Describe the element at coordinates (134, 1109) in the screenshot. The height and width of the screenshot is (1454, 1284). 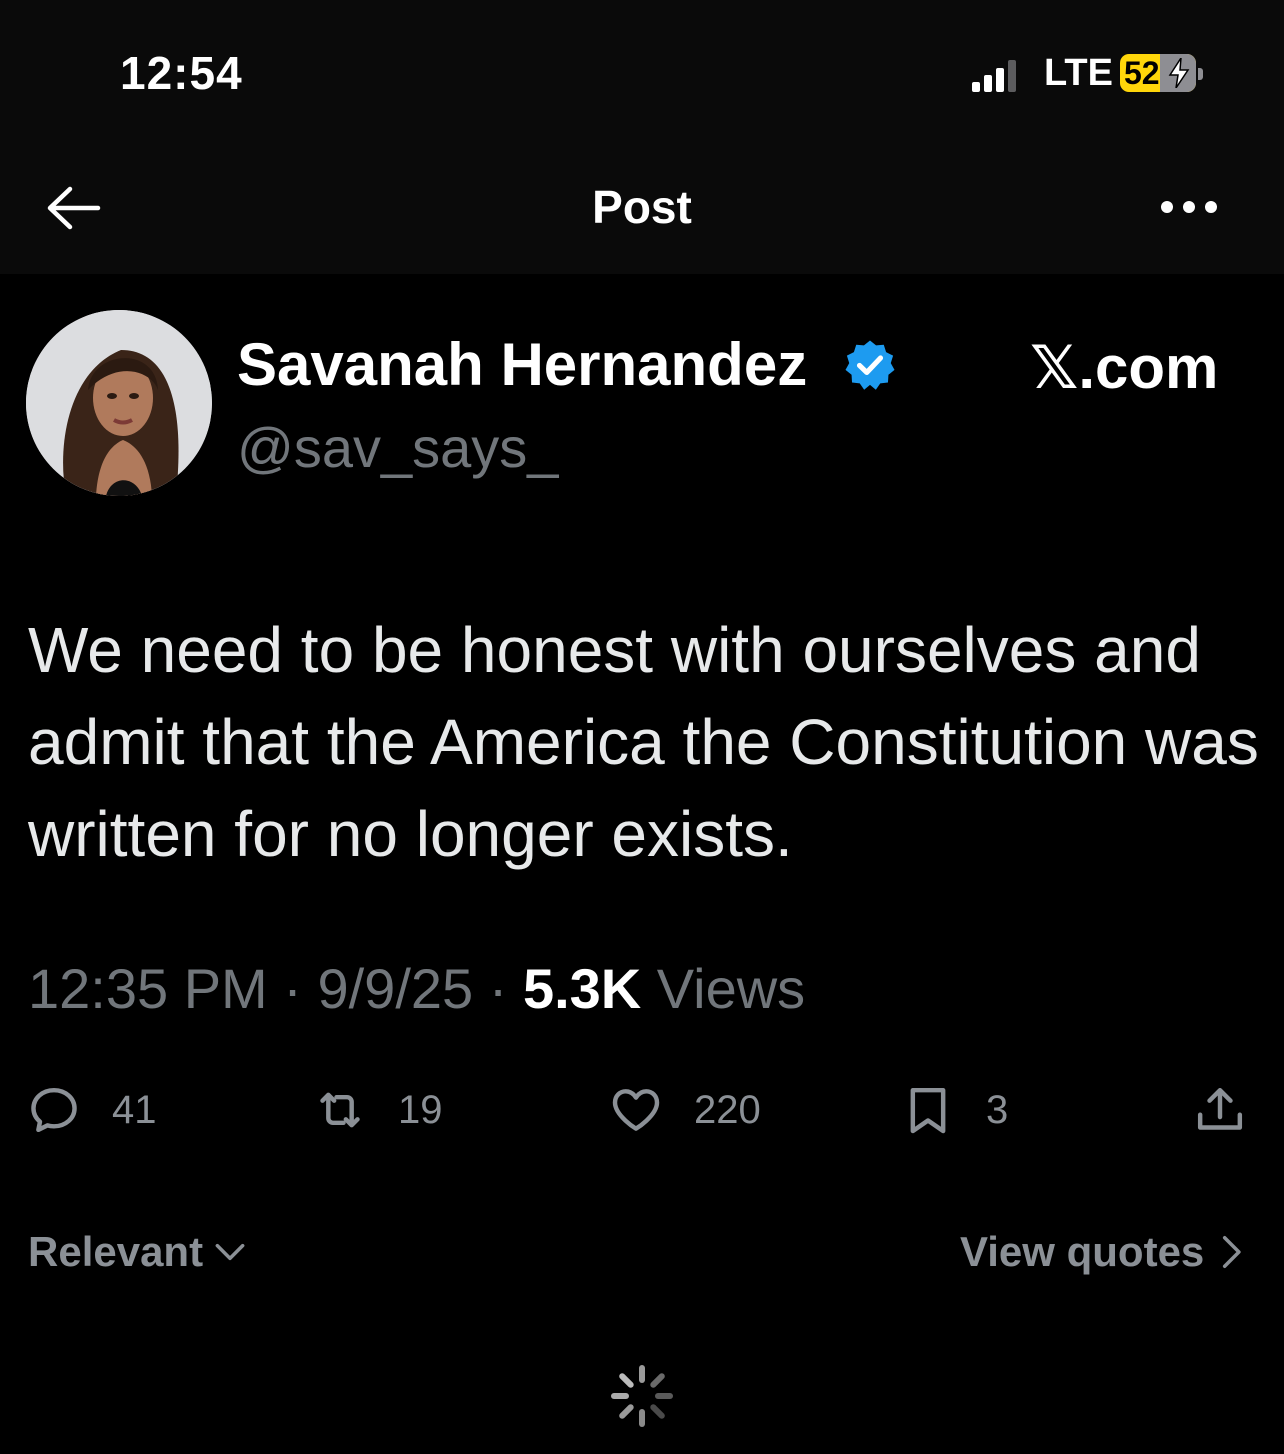
I see `reply-count: 41` at that location.